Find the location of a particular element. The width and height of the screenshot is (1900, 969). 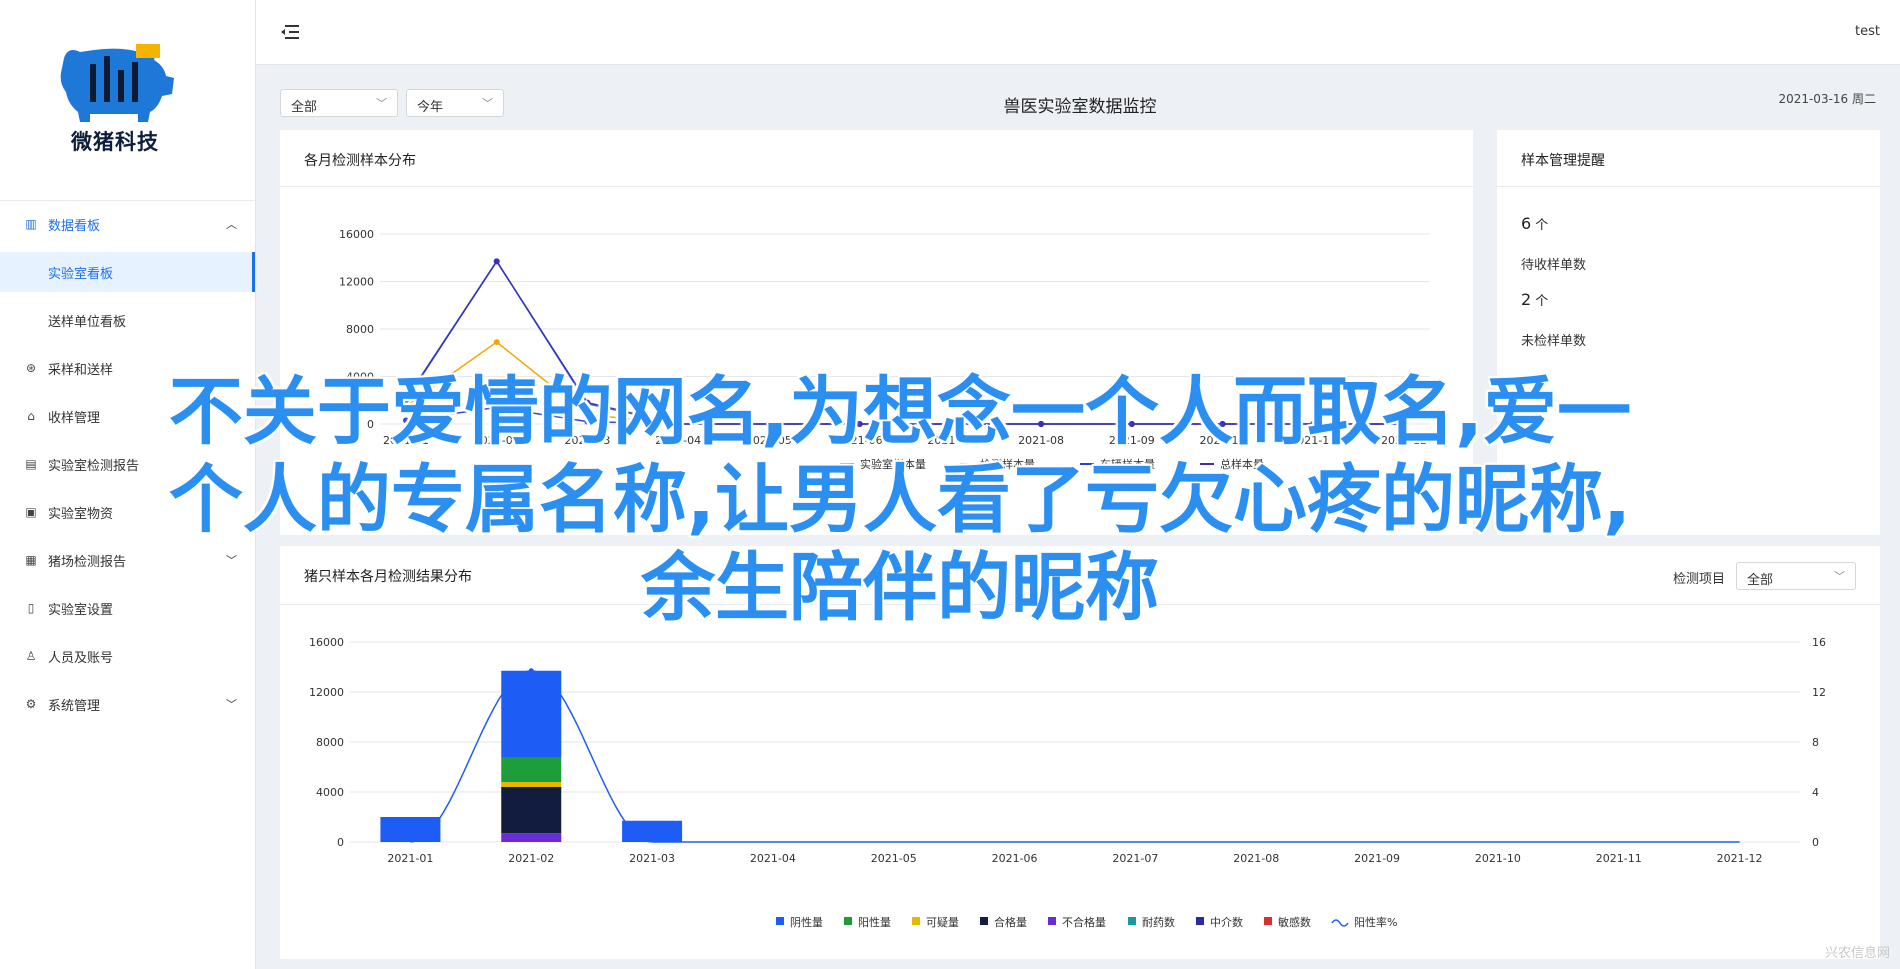

x-tick-label: 2021-01 is located at coordinates (410, 858).